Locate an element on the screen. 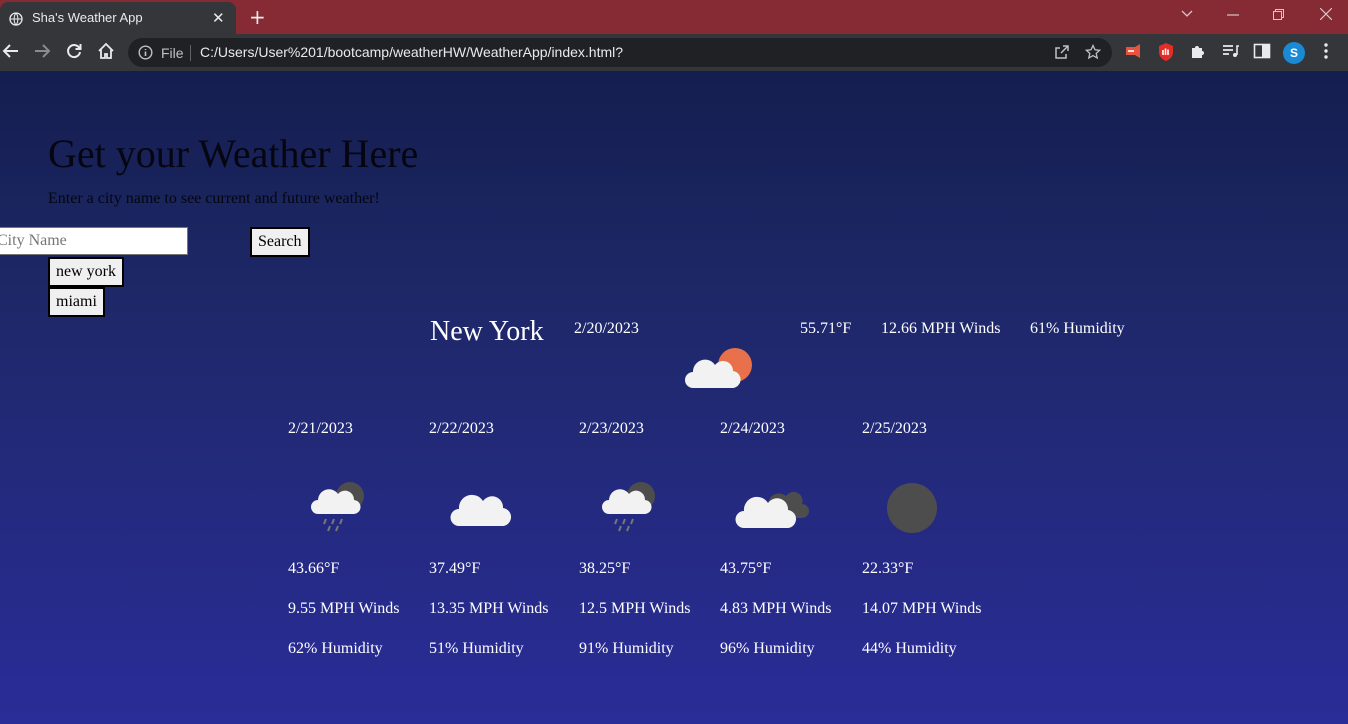  forecast-date-5: 2/25/2023 is located at coordinates (894, 428).